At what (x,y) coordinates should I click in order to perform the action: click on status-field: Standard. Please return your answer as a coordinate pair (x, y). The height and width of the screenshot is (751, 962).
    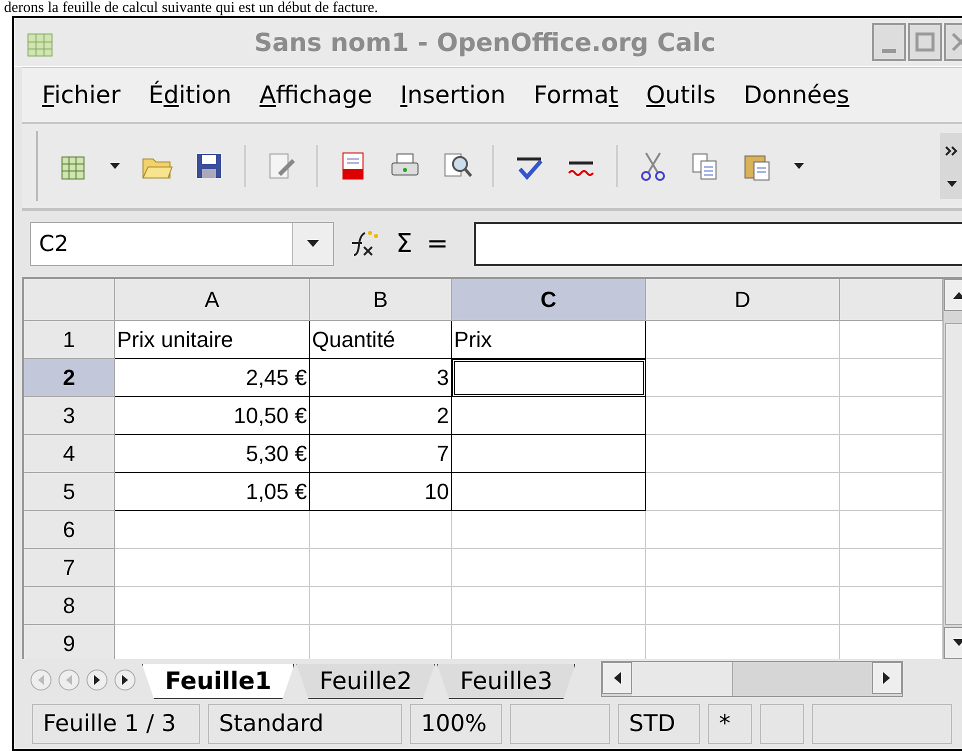
    Looking at the image, I should click on (305, 724).